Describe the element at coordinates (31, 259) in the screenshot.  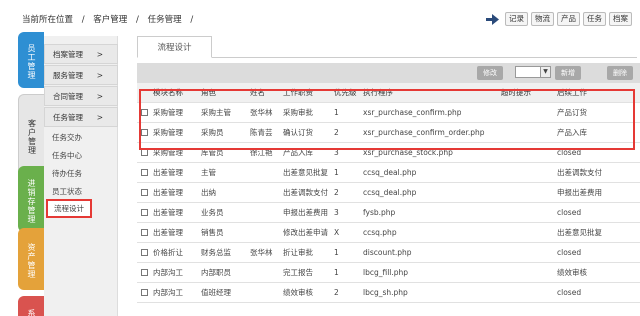
I see `vtab-assets: 资产管理` at that location.